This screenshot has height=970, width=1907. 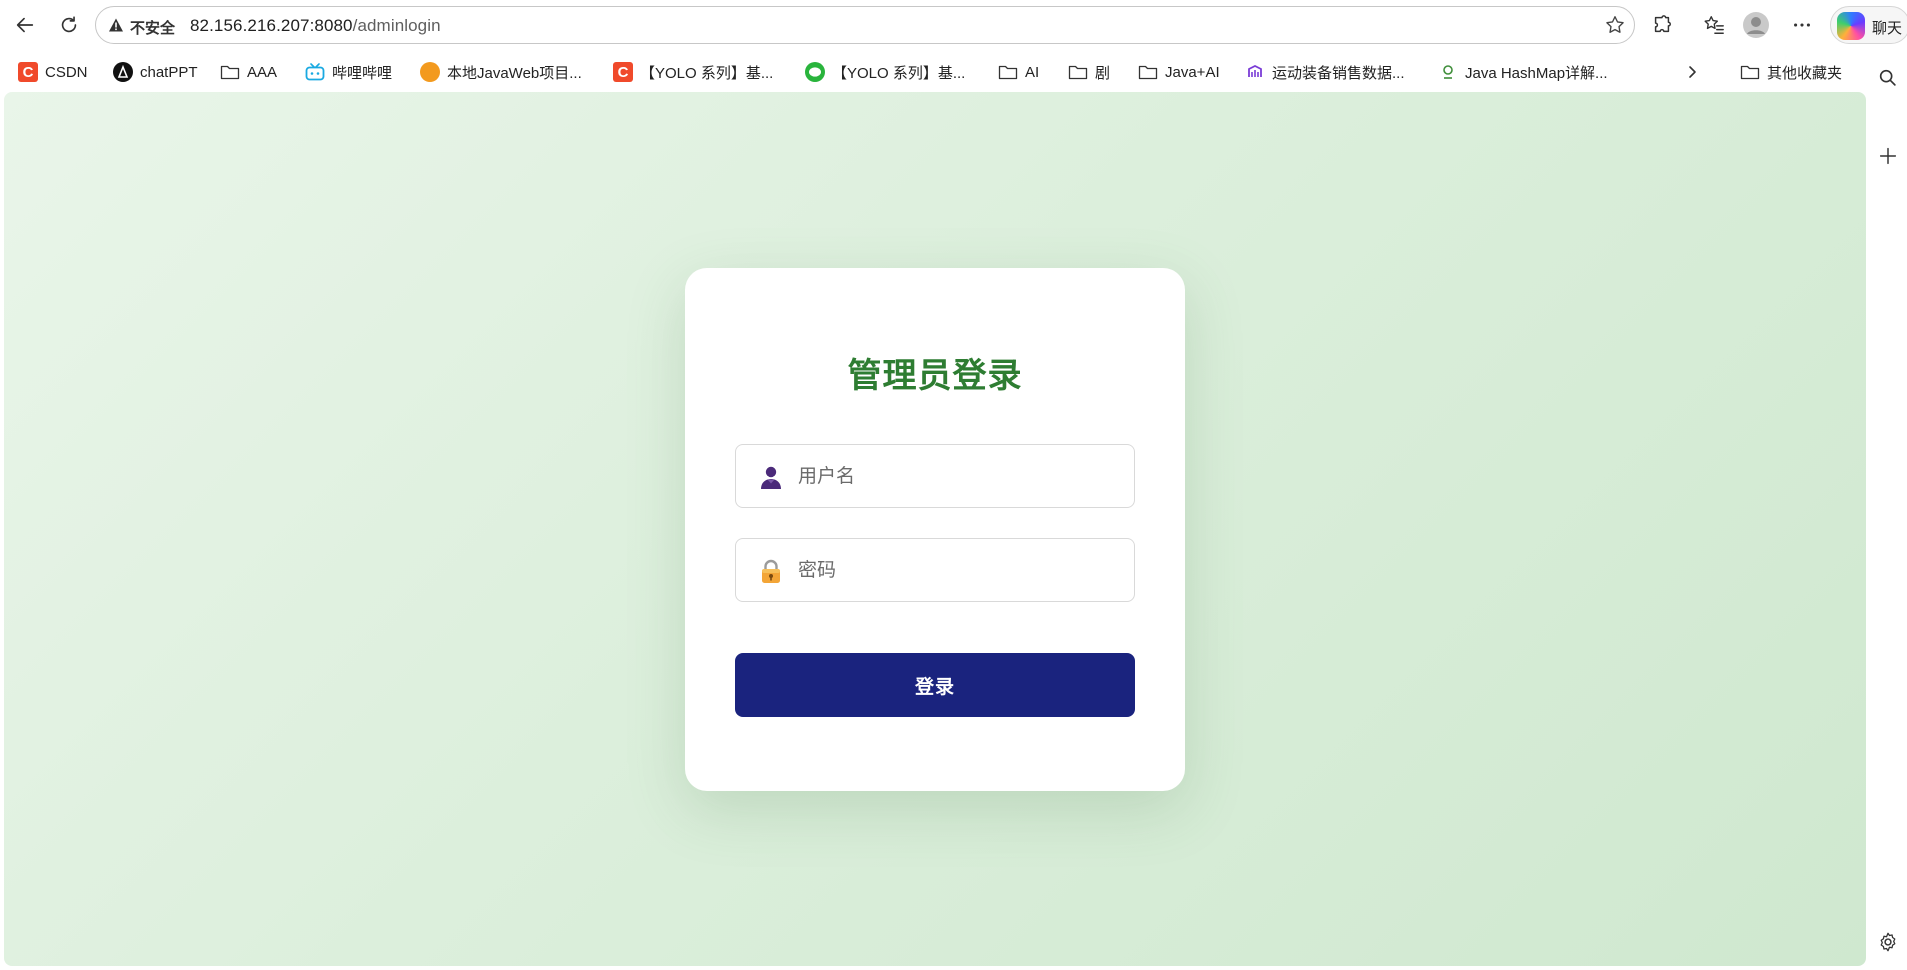 What do you see at coordinates (262, 72) in the screenshot?
I see `bookmark-label: AAA` at bounding box center [262, 72].